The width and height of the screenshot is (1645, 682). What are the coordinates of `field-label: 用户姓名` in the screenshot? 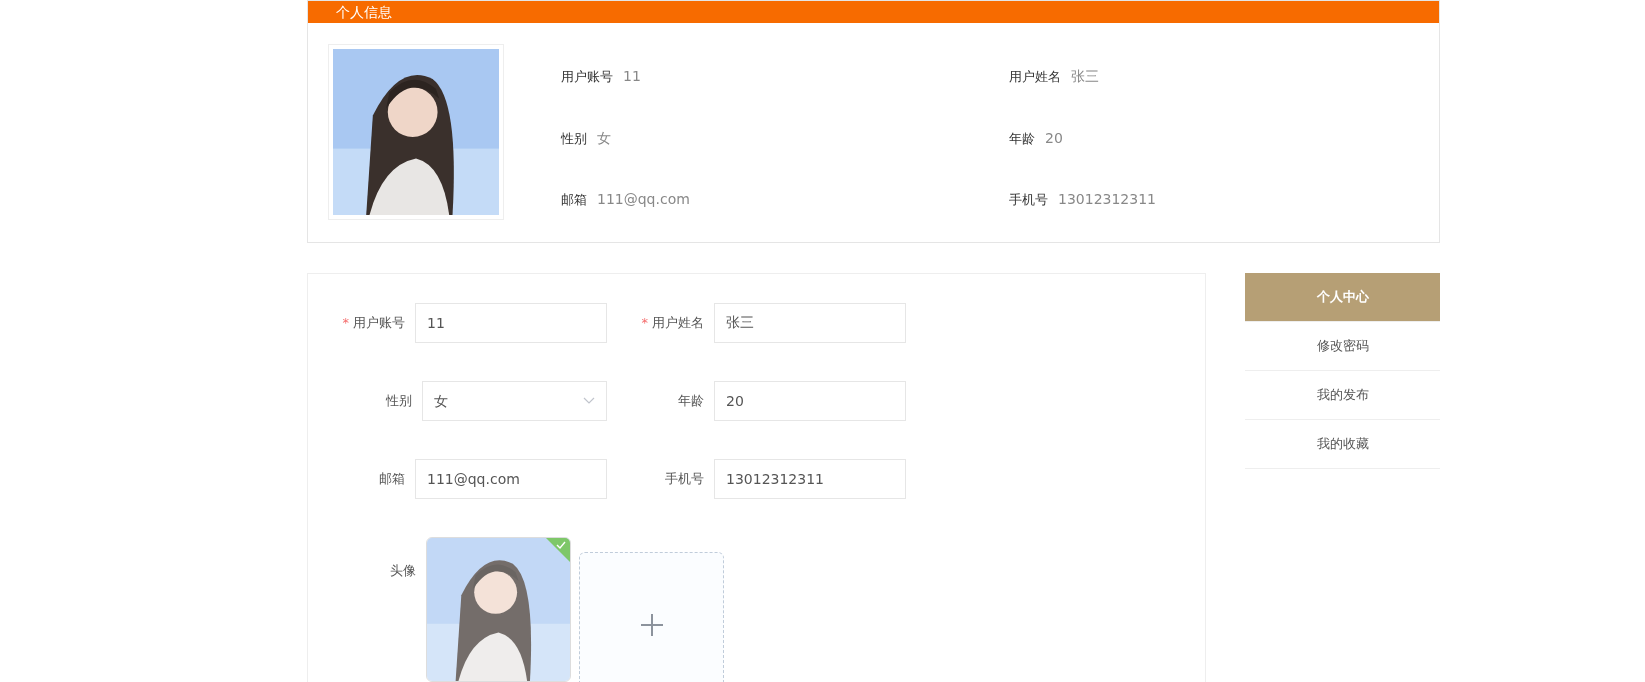 It's located at (1035, 76).